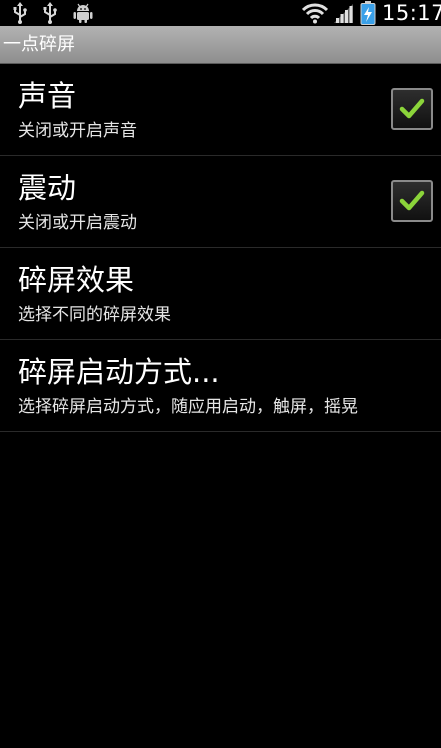  What do you see at coordinates (47, 96) in the screenshot?
I see `preference-title: 声音` at bounding box center [47, 96].